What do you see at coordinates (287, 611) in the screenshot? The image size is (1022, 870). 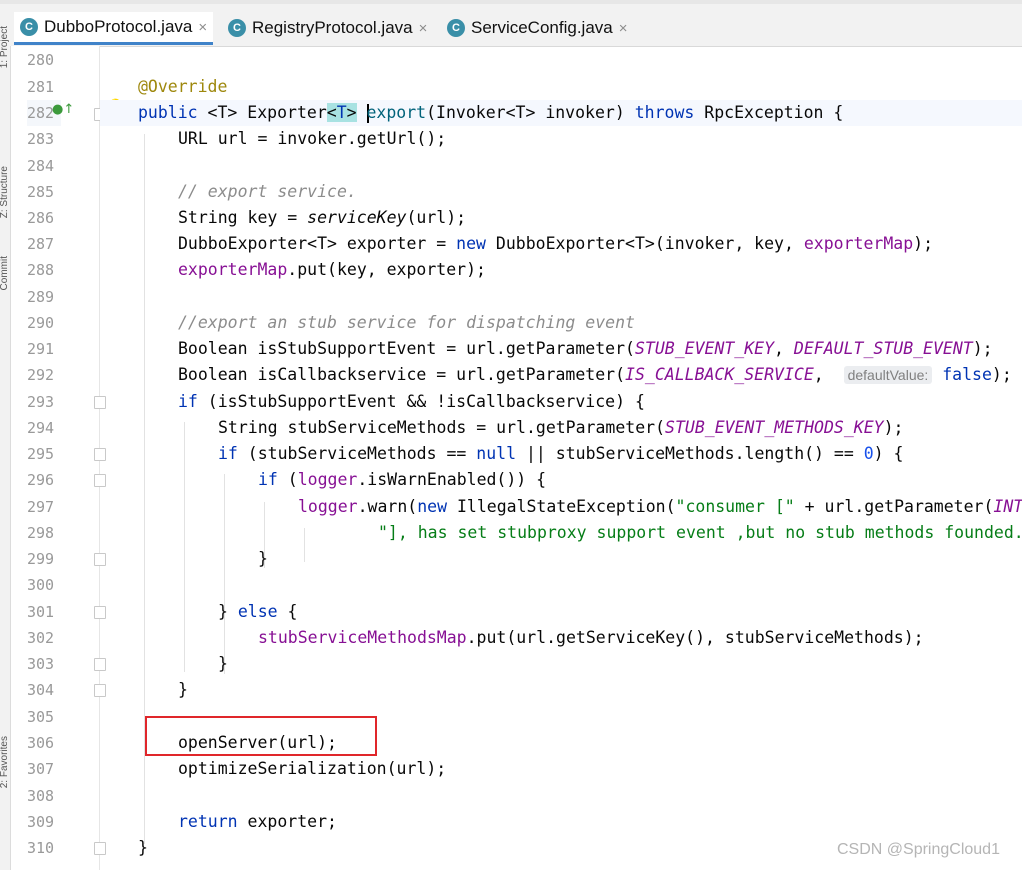 I see `code-token: {` at bounding box center [287, 611].